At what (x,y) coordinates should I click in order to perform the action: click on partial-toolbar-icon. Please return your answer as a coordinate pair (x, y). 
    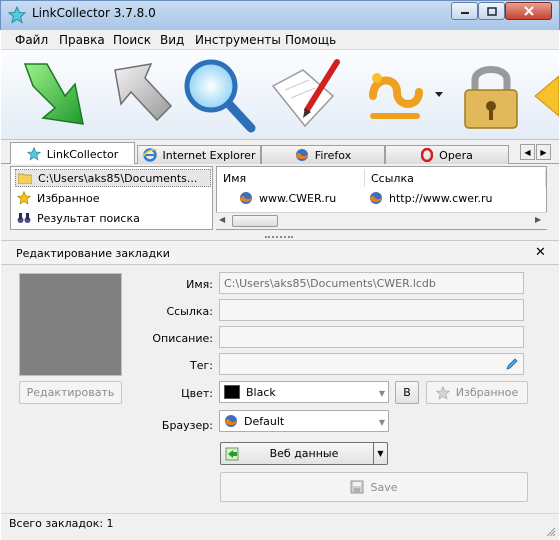
    Looking at the image, I should click on (545, 95).